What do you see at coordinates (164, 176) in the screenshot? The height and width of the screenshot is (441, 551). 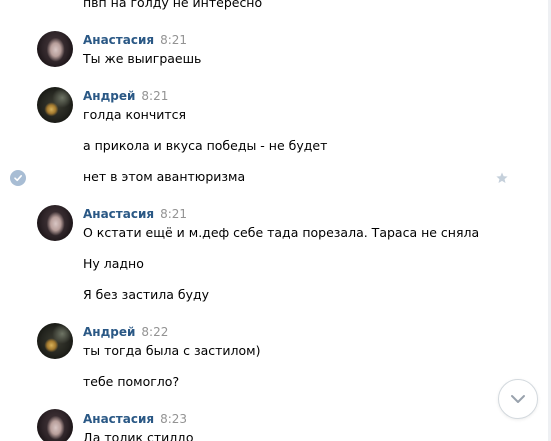 I see `message-text: нет в этом авантюризма` at bounding box center [164, 176].